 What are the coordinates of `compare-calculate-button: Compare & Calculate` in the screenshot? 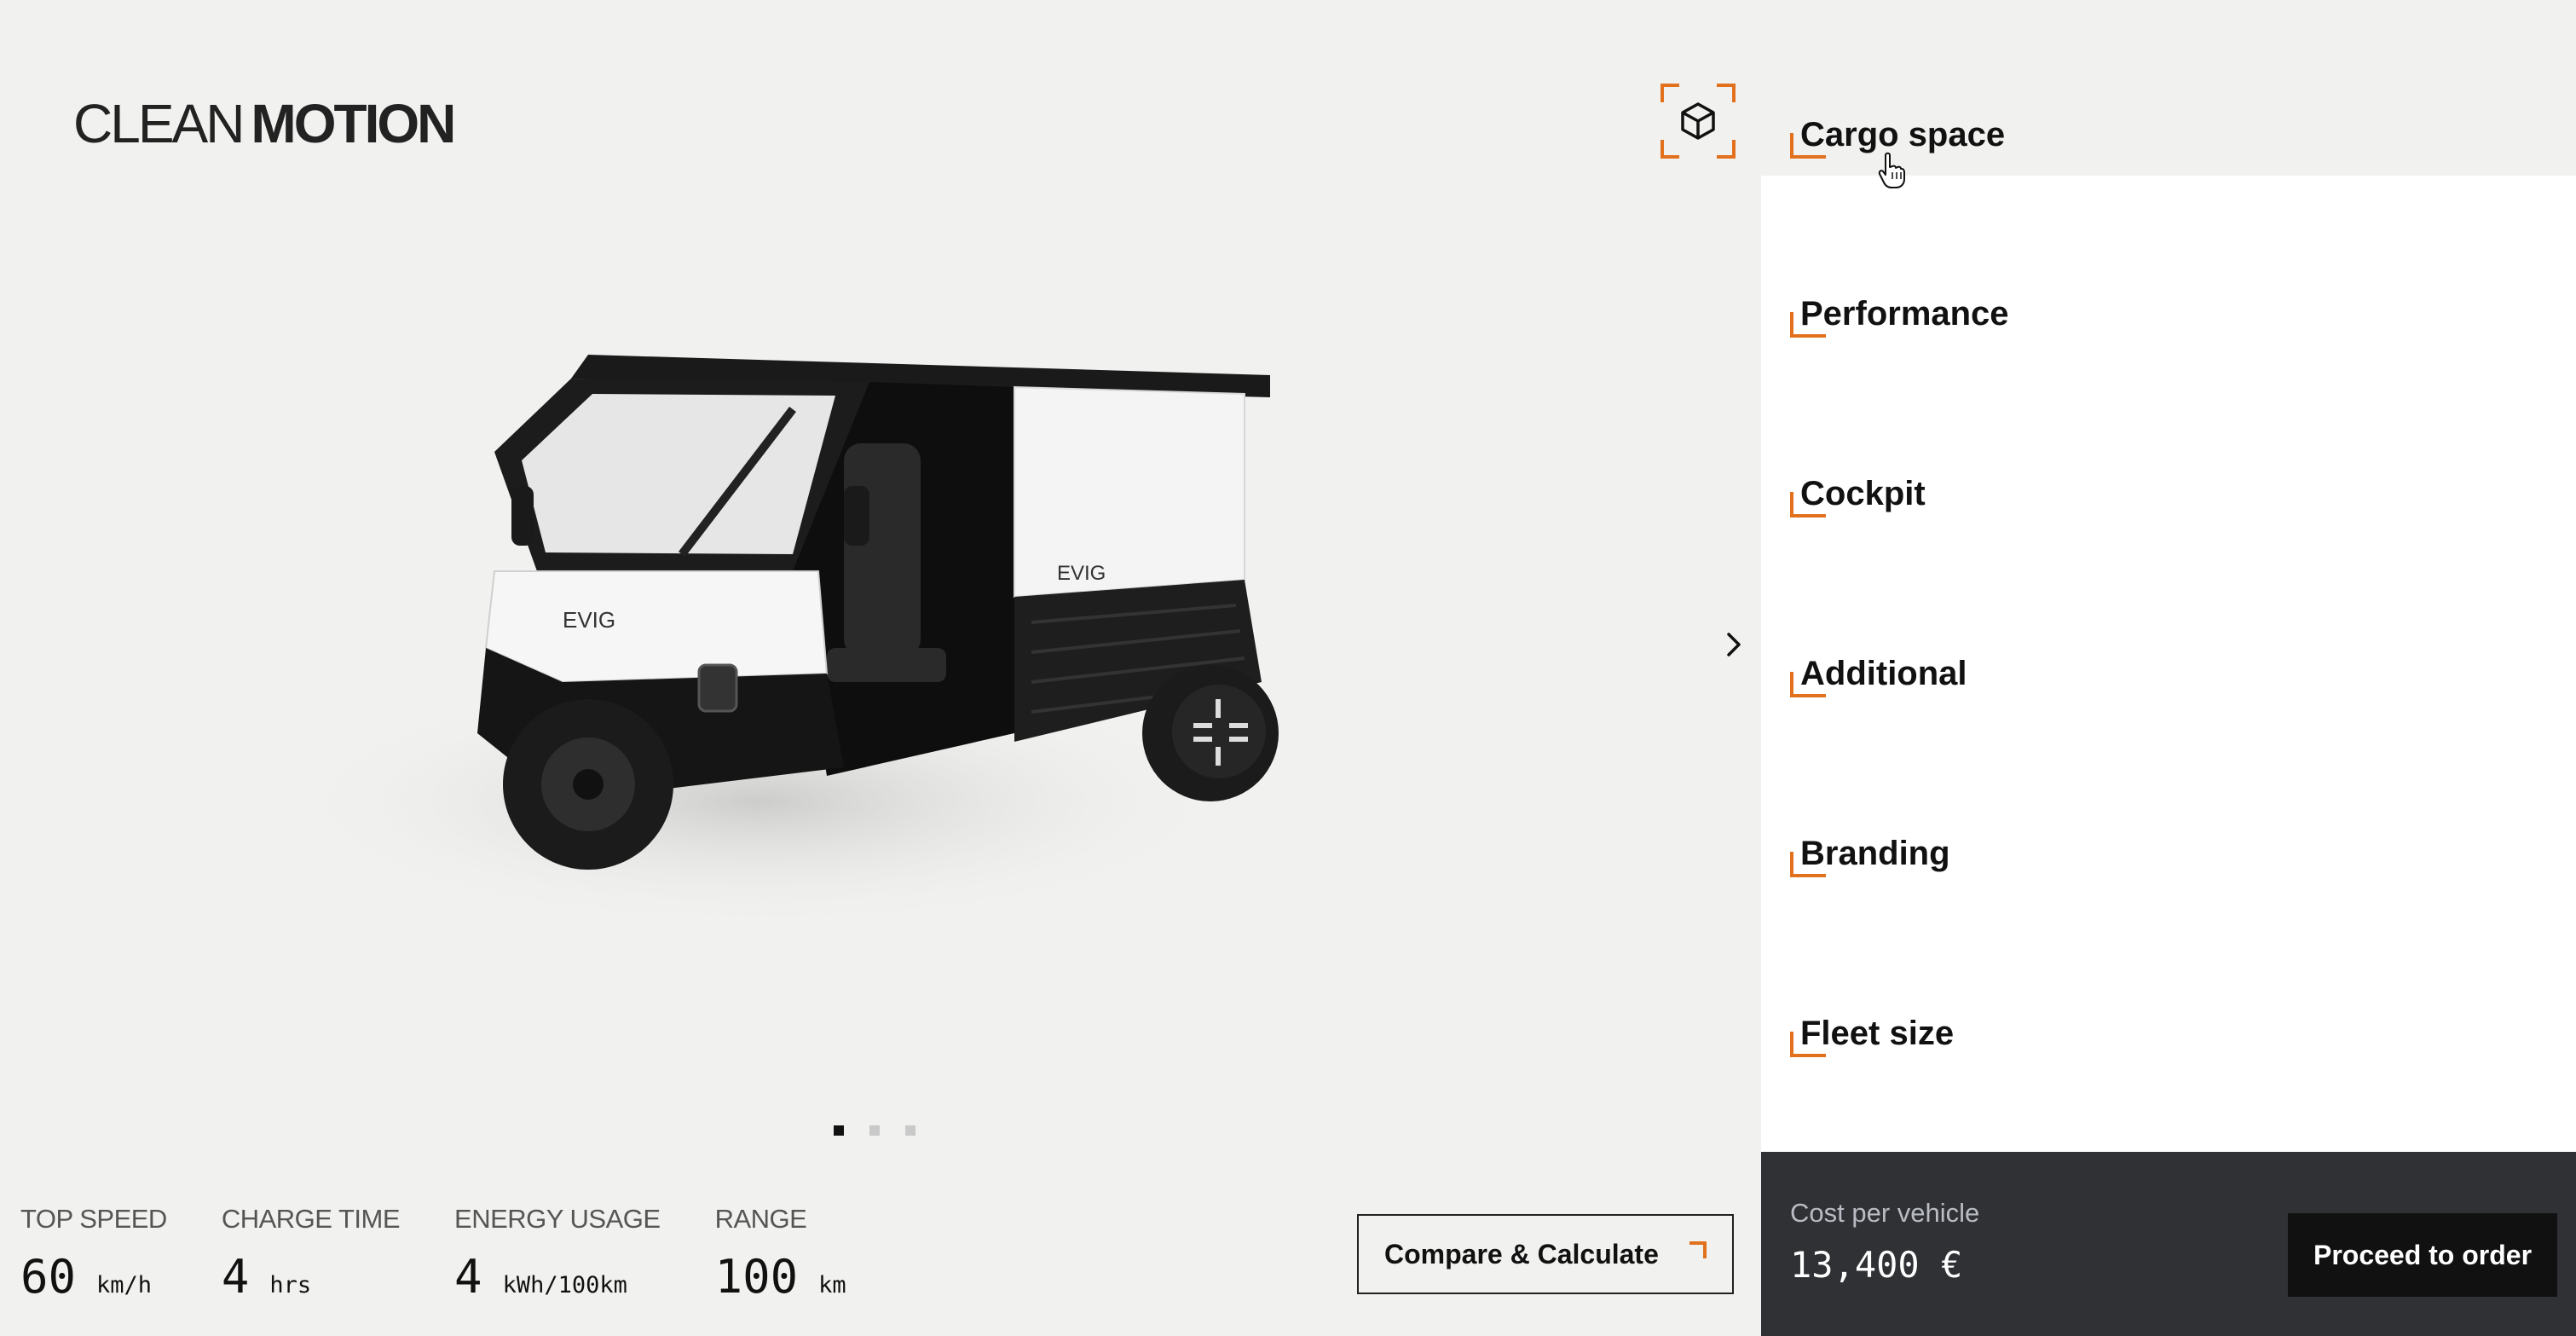 It's located at (1545, 1254).